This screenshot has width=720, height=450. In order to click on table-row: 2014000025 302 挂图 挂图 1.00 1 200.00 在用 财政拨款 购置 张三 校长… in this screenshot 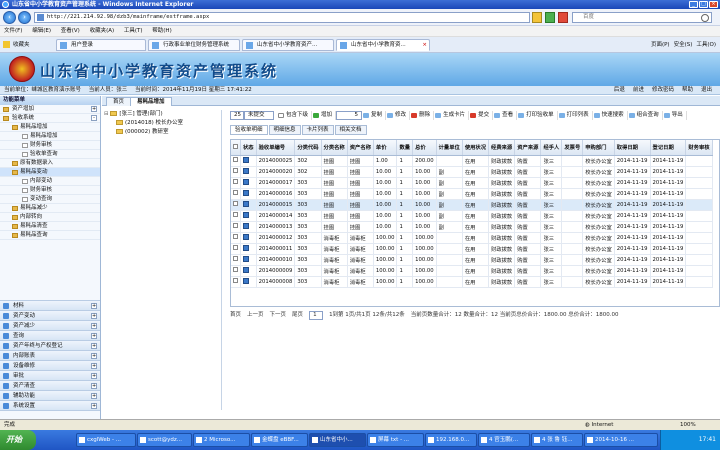, I will do `click(472, 161)`.